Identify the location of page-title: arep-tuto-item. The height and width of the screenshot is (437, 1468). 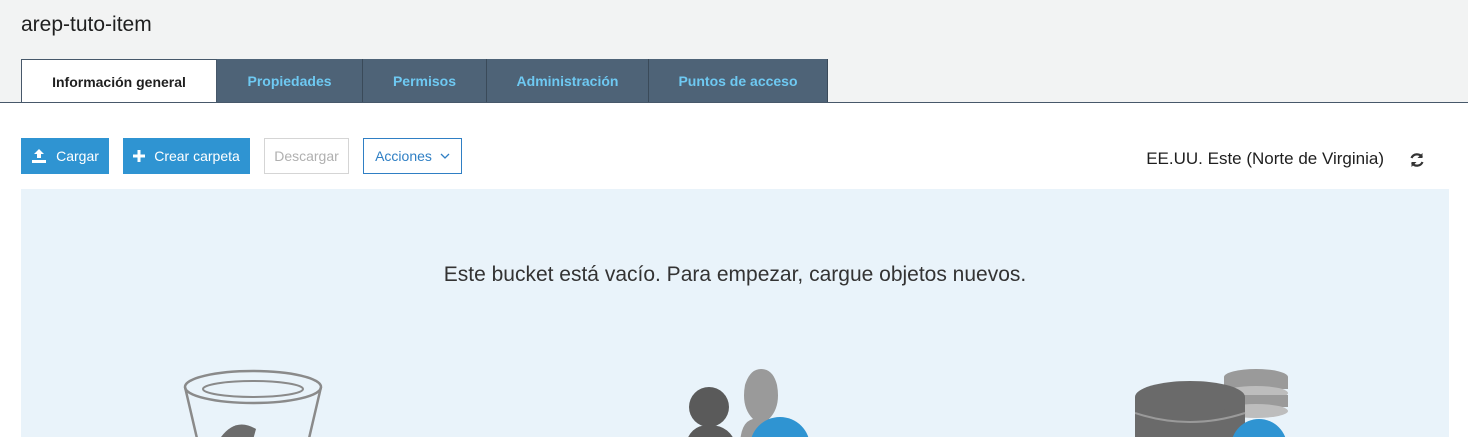
(86, 24).